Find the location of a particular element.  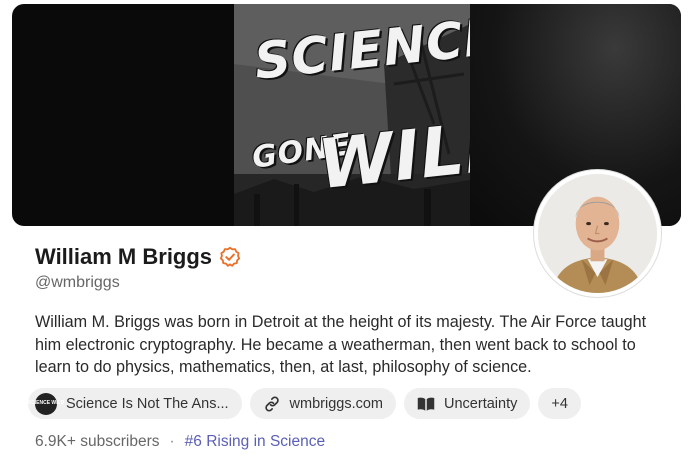

book-chip: Uncertainty is located at coordinates (467, 403).